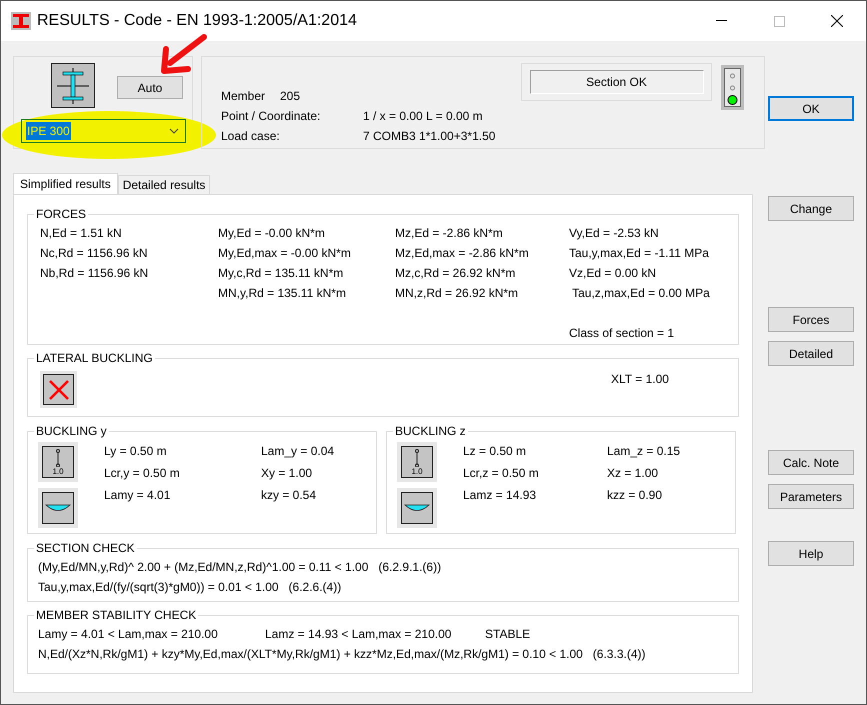 Image resolution: width=867 pixels, height=705 pixels. I want to click on buckling-value: Lam_z = 0.15, so click(643, 451).